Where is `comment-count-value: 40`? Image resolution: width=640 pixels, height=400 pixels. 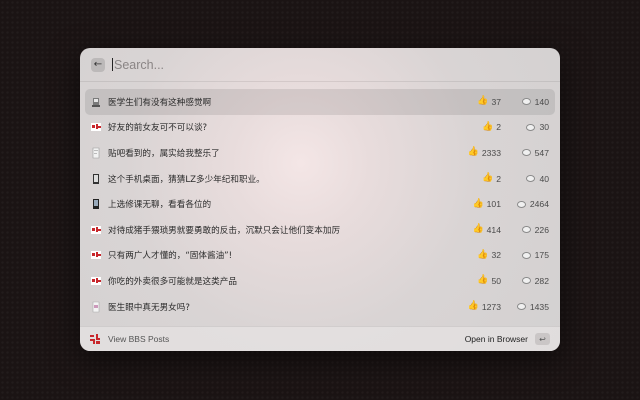
comment-count-value: 40 is located at coordinates (544, 178).